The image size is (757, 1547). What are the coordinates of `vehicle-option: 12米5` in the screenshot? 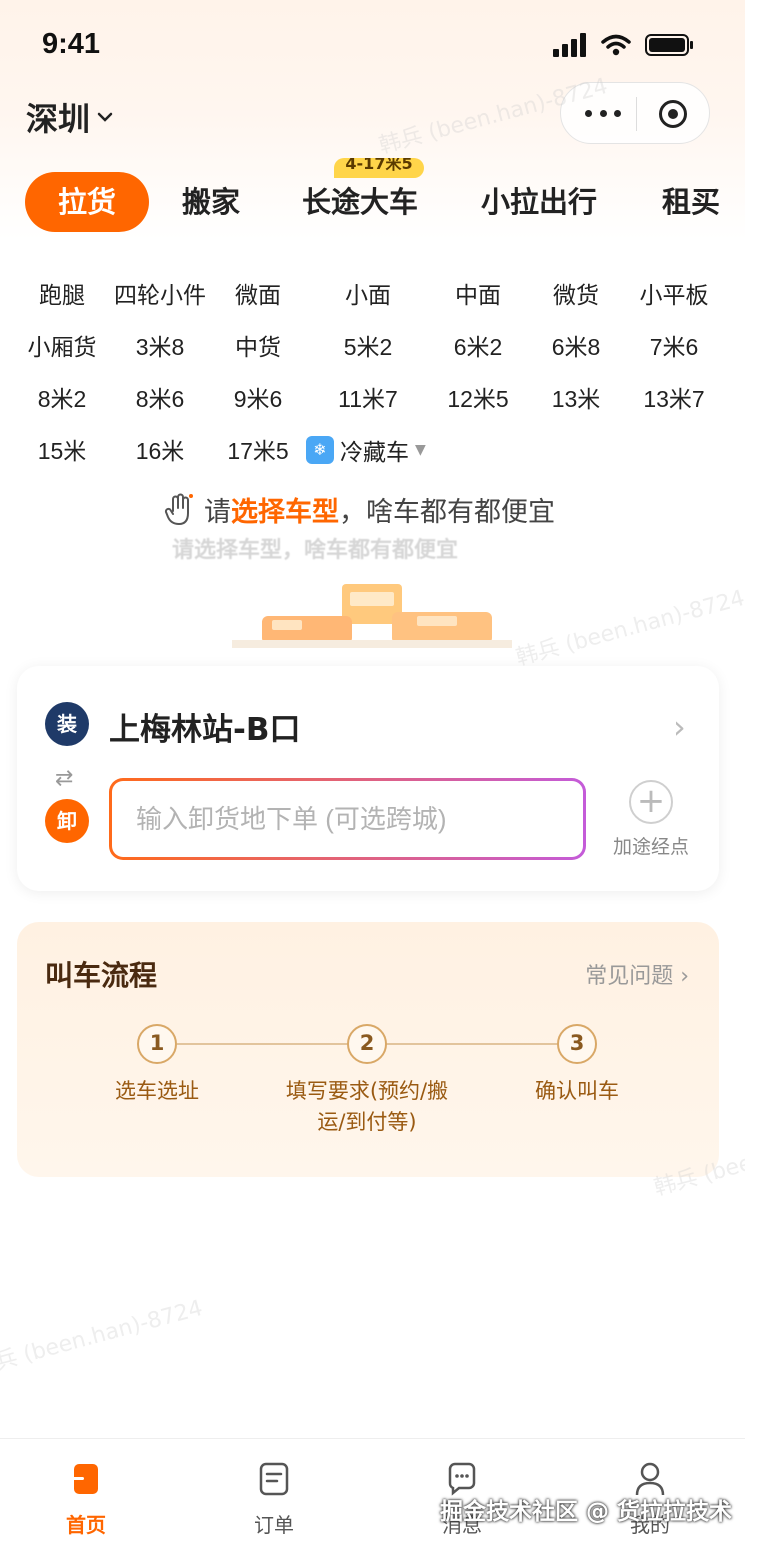 It's located at (478, 397).